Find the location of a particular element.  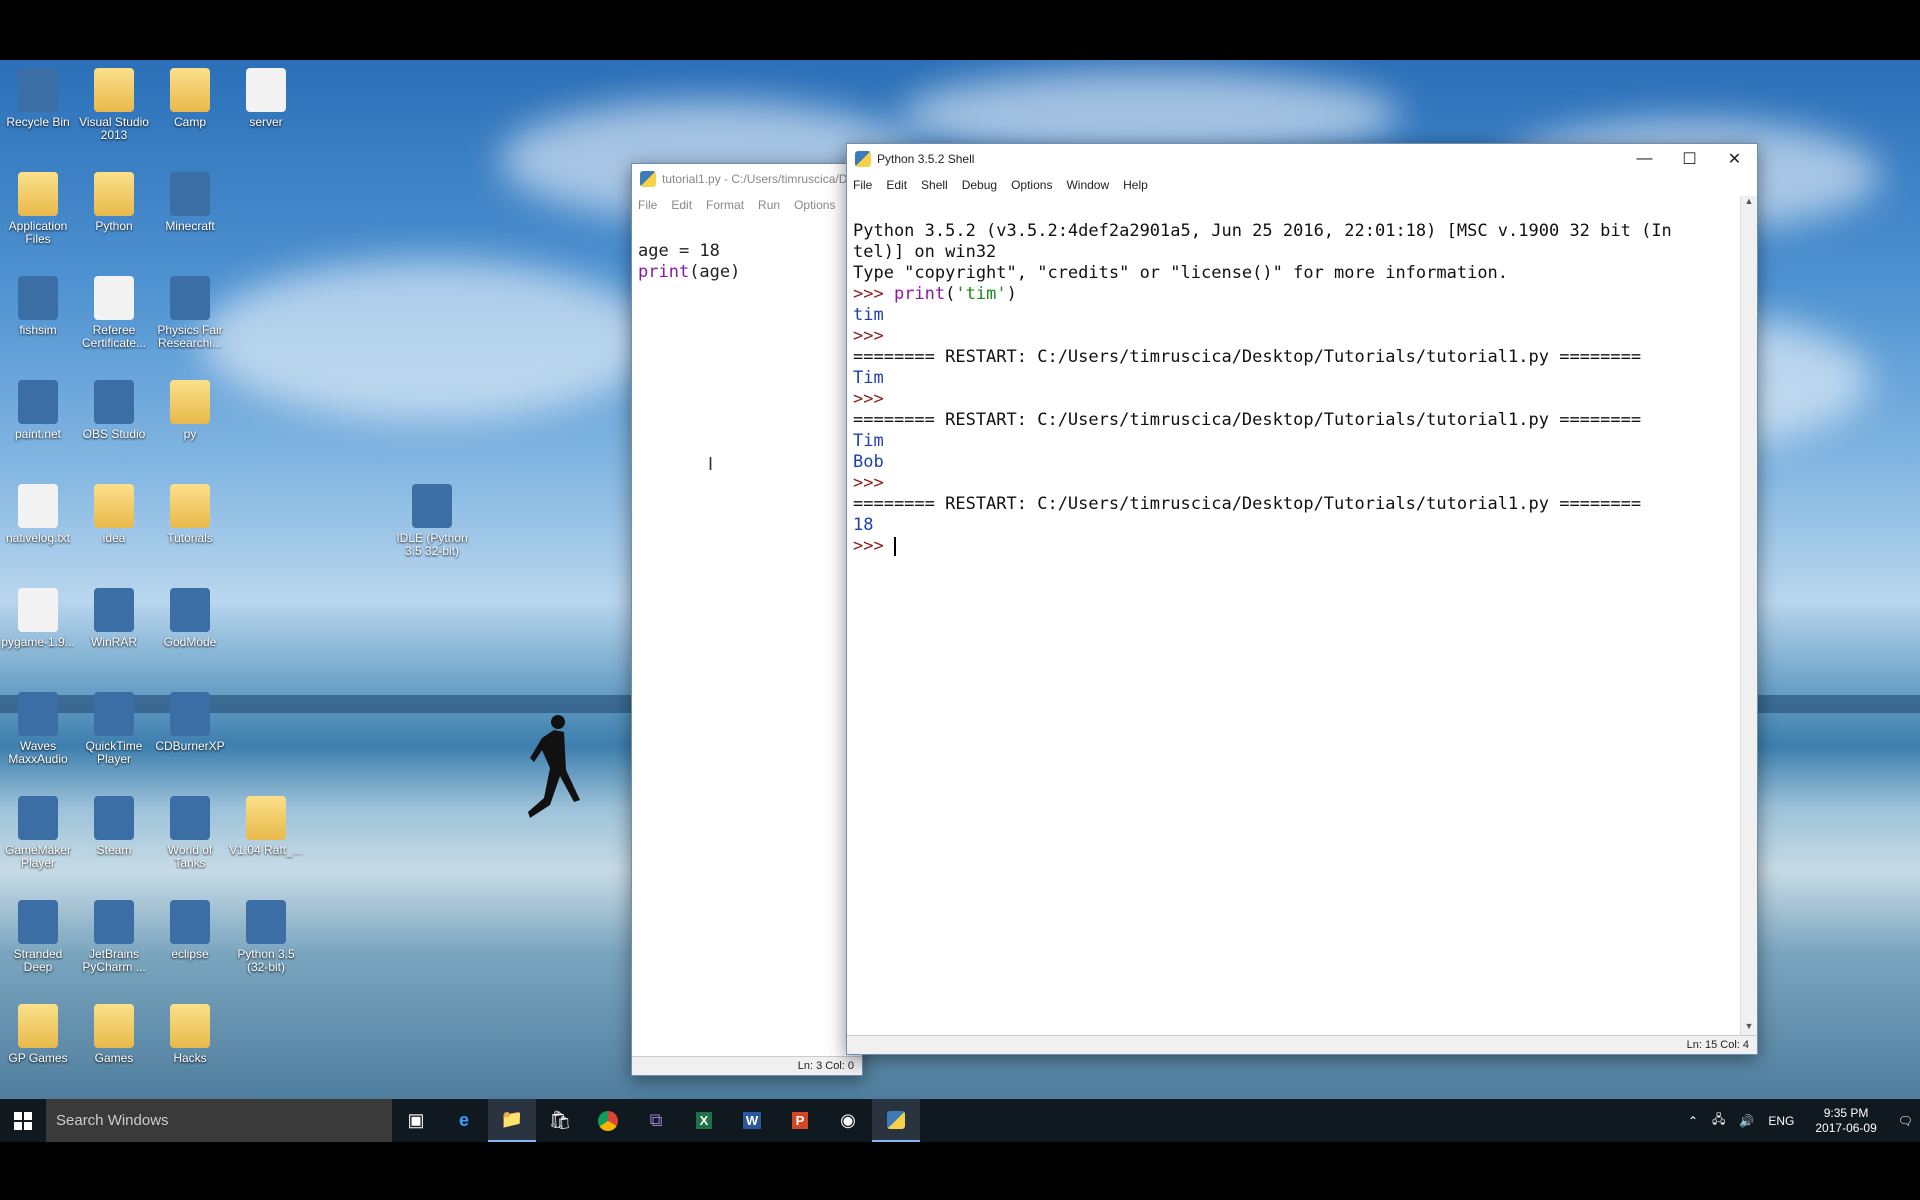

desktop-icon: Hacks is located at coordinates (190, 1034).